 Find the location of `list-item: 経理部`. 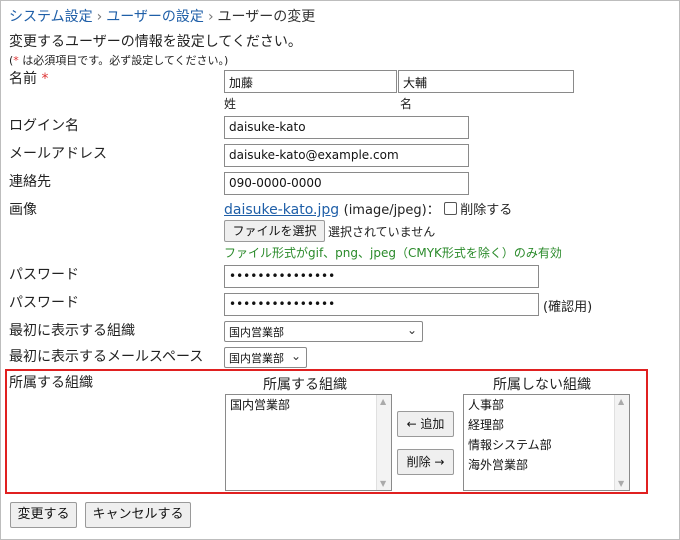

list-item: 経理部 is located at coordinates (546, 425).